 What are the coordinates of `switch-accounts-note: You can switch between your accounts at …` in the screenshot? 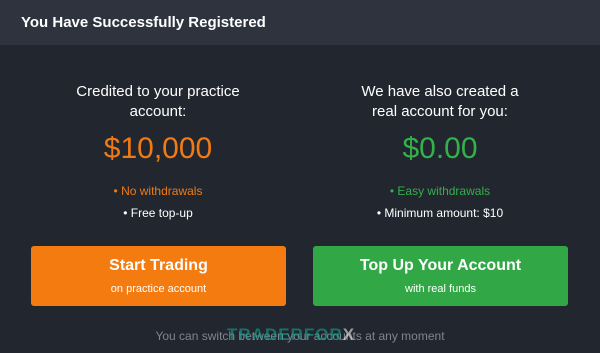 It's located at (300, 336).